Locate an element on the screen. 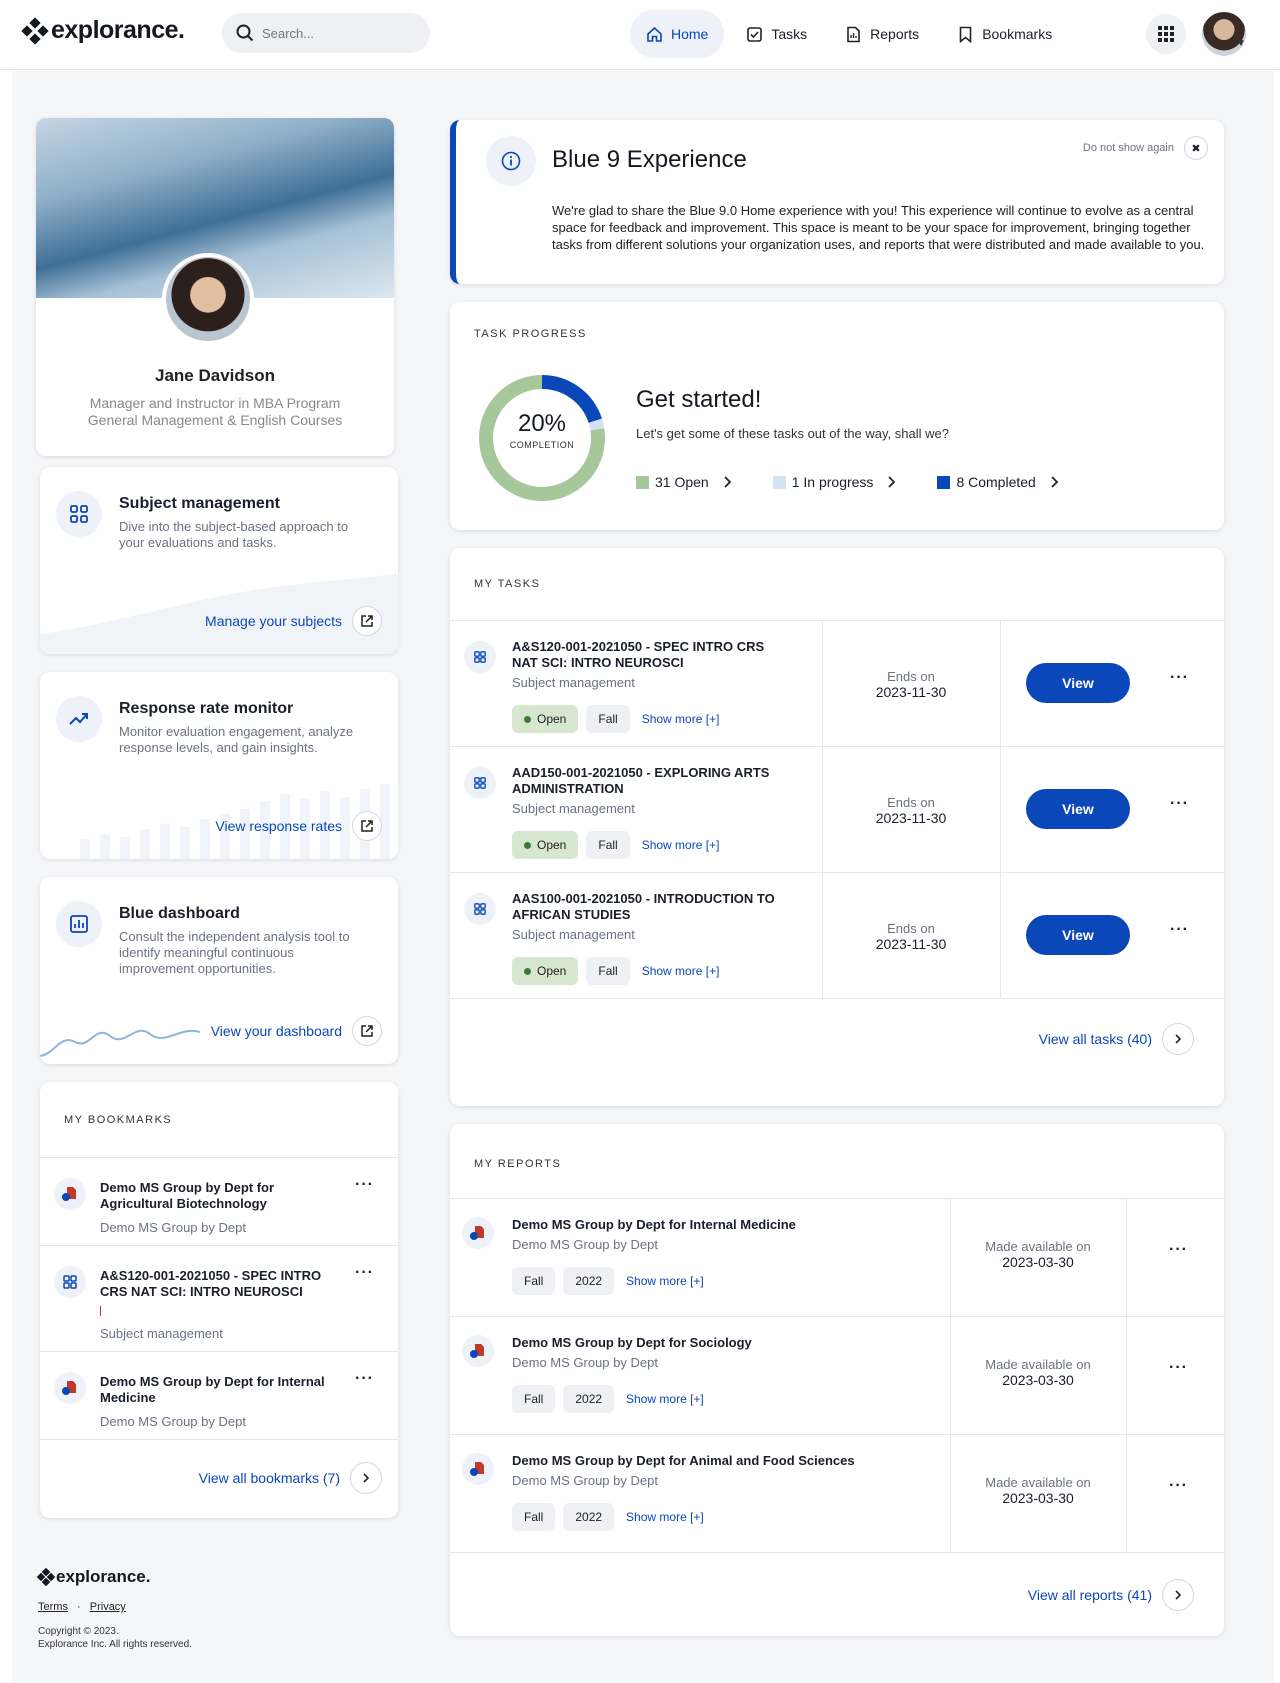  search-icon is located at coordinates (245, 33).